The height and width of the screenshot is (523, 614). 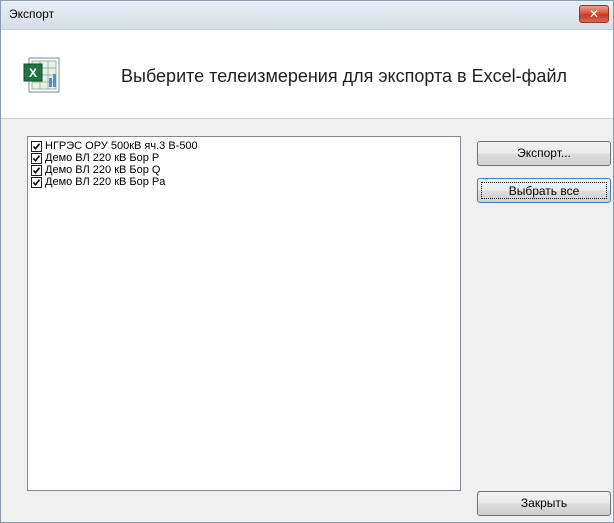 I want to click on select-all-button: Выбрать все, so click(x=544, y=190).